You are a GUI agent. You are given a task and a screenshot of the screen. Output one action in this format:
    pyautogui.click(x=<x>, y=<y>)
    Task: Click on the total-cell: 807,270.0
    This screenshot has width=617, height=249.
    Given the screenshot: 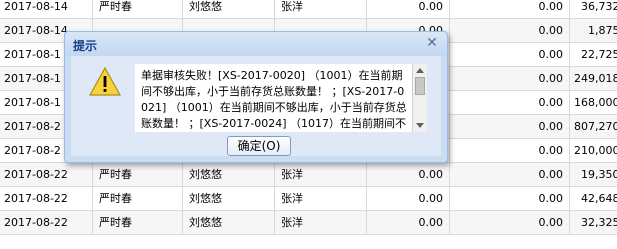 What is the action you would take?
    pyautogui.click(x=595, y=126)
    